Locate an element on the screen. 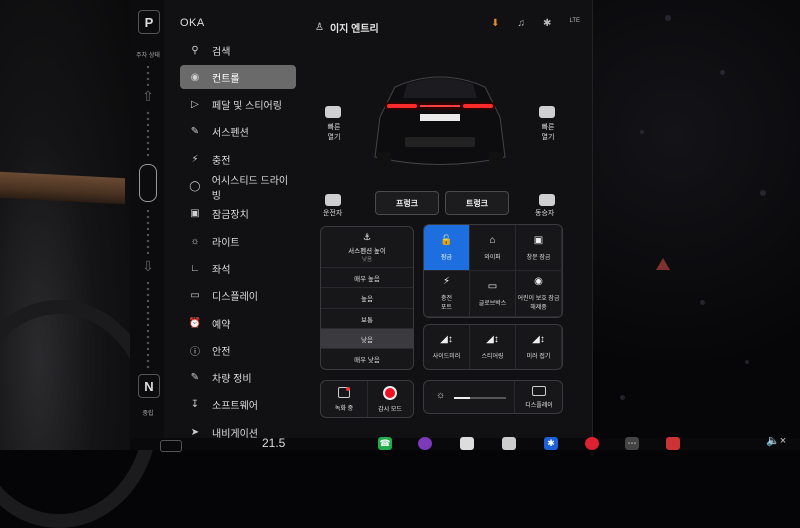  suspension-car-icon: ⚓ is located at coordinates (367, 236).